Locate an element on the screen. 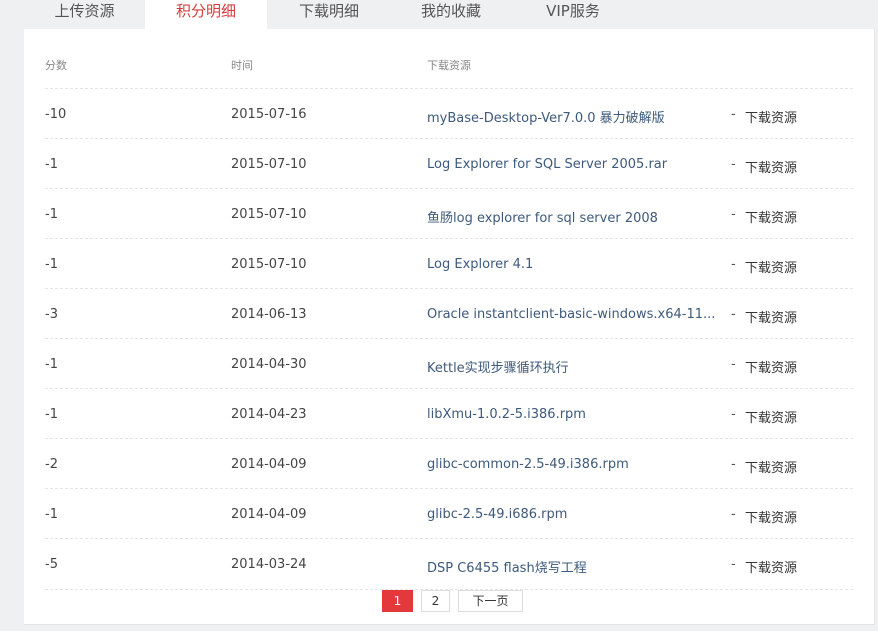  tab-upload-resources: 上传资源 is located at coordinates (84, 14).